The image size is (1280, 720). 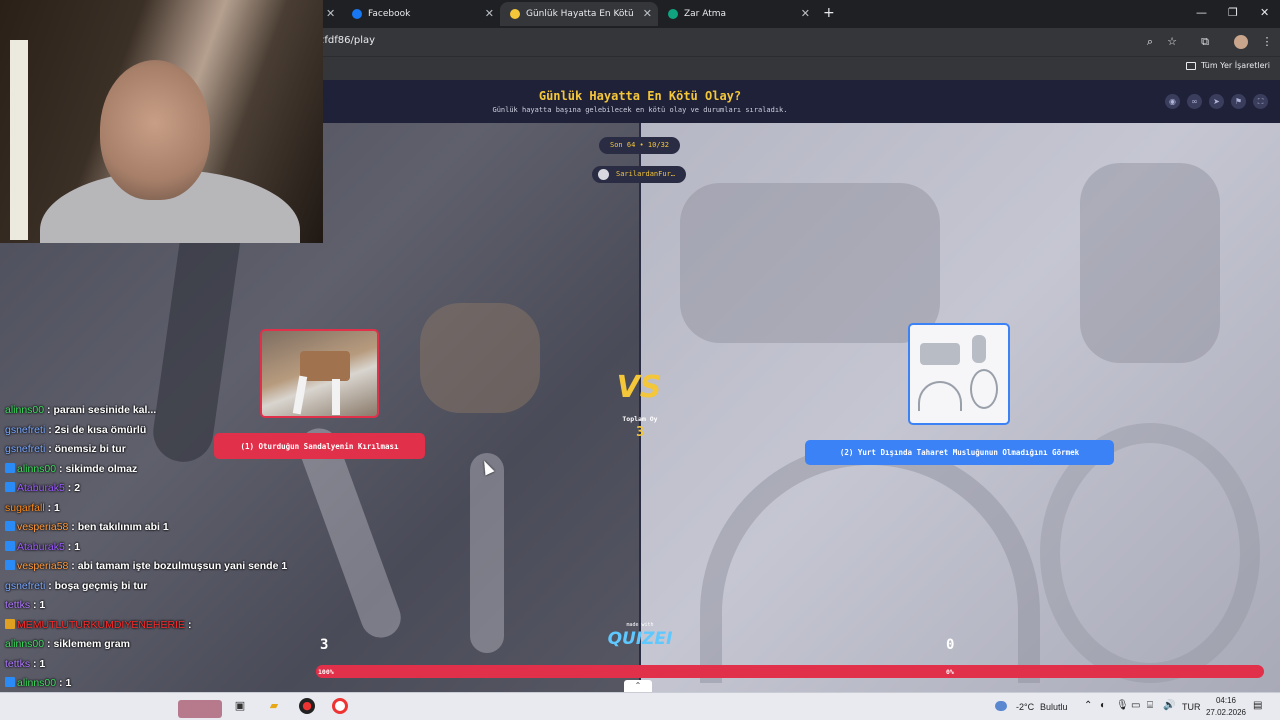 What do you see at coordinates (1150, 42) in the screenshot?
I see `zoom-icon: ⌕` at bounding box center [1150, 42].